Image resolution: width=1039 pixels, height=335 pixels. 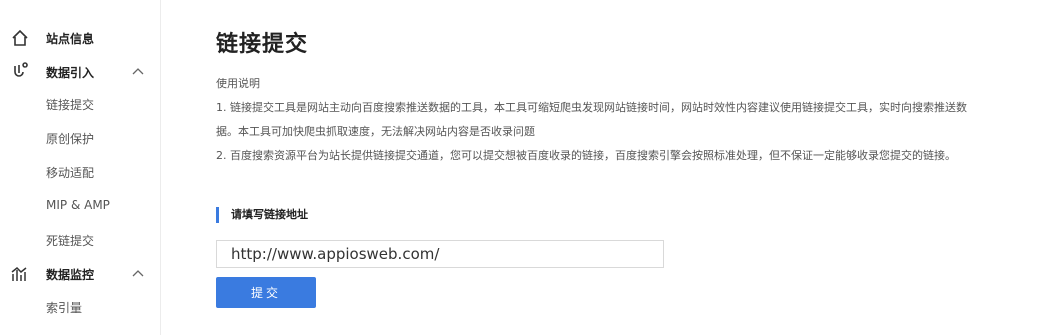 I want to click on sidebar-item-mip-amp: MIP & AMP, so click(x=78, y=205).